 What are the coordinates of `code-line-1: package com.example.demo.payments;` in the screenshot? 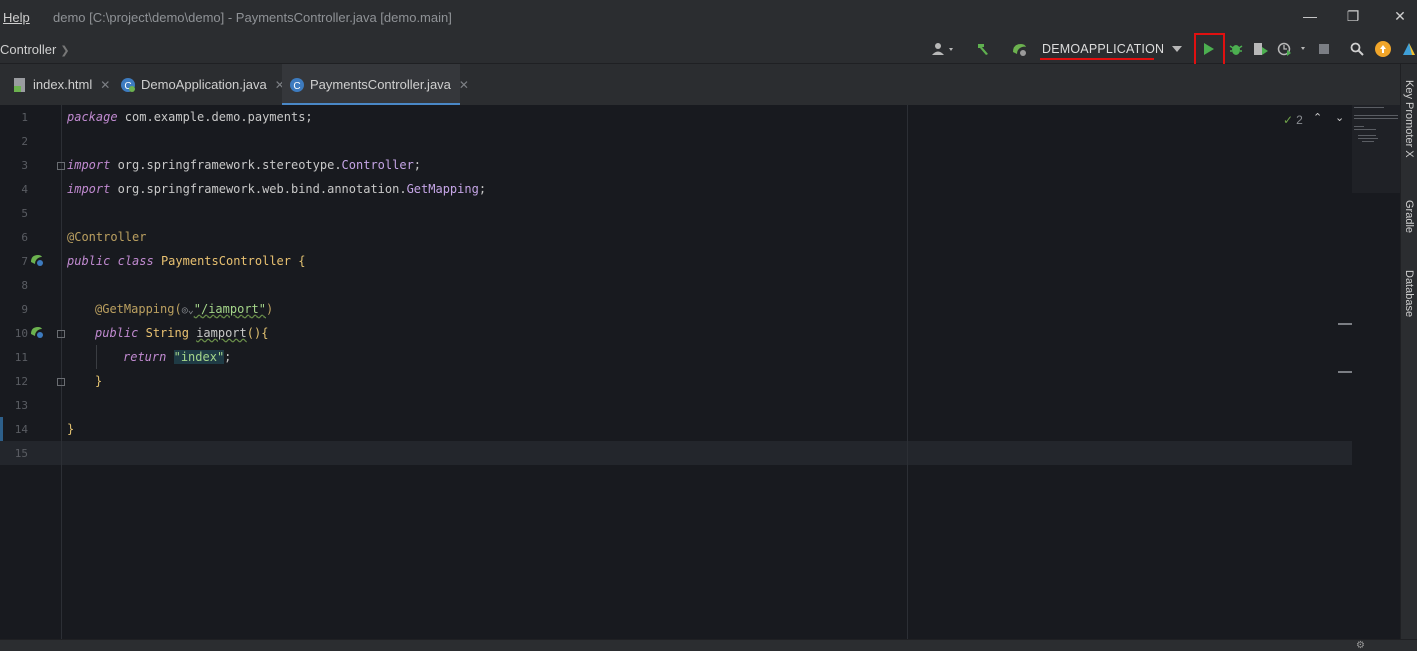 It's located at (190, 117).